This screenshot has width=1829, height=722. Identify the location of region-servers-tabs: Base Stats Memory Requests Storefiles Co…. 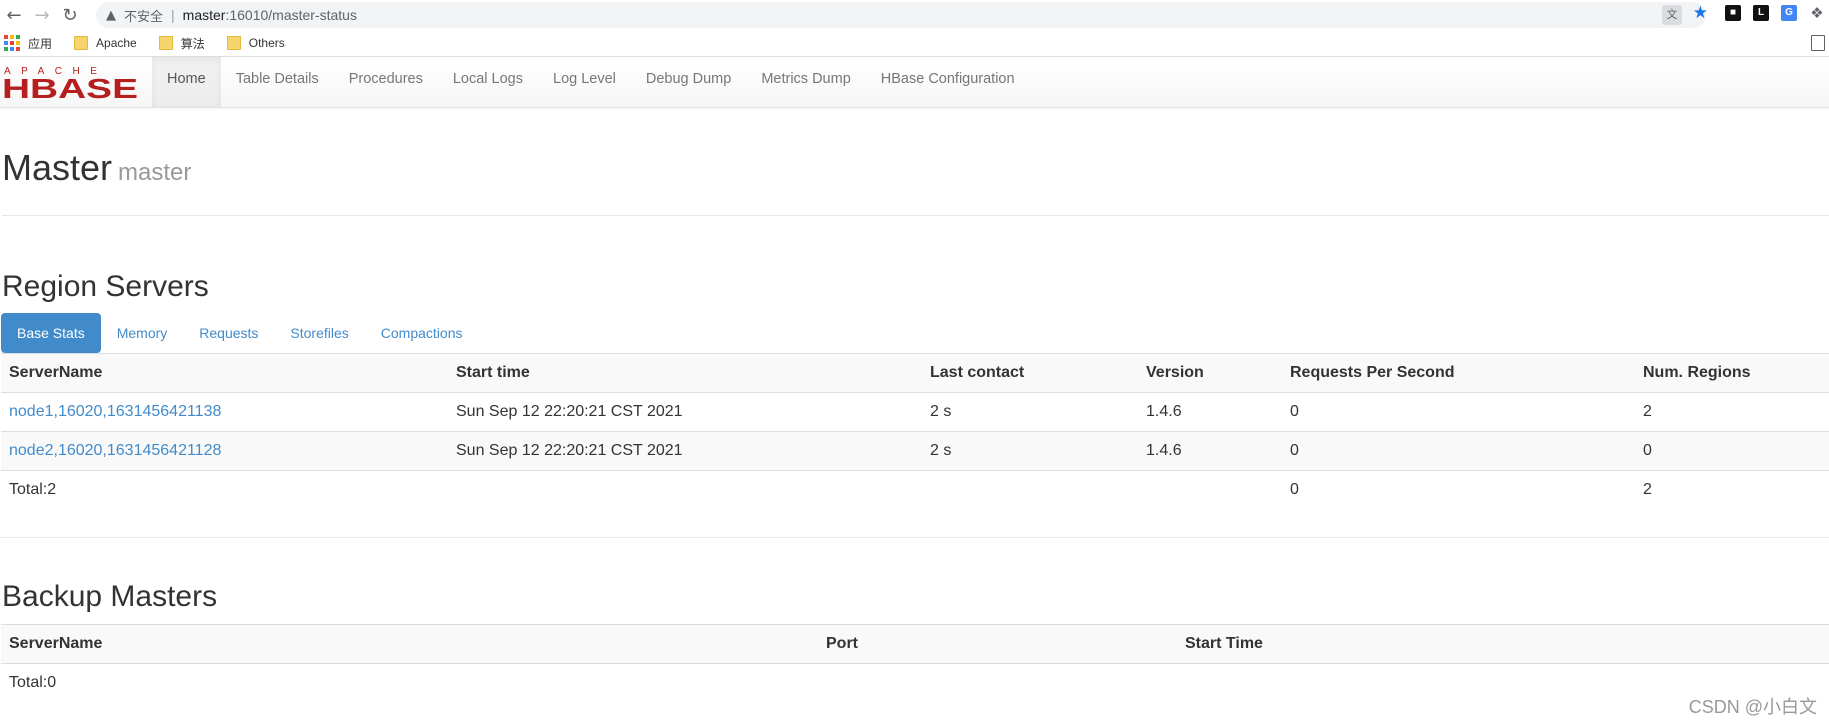
(239, 333).